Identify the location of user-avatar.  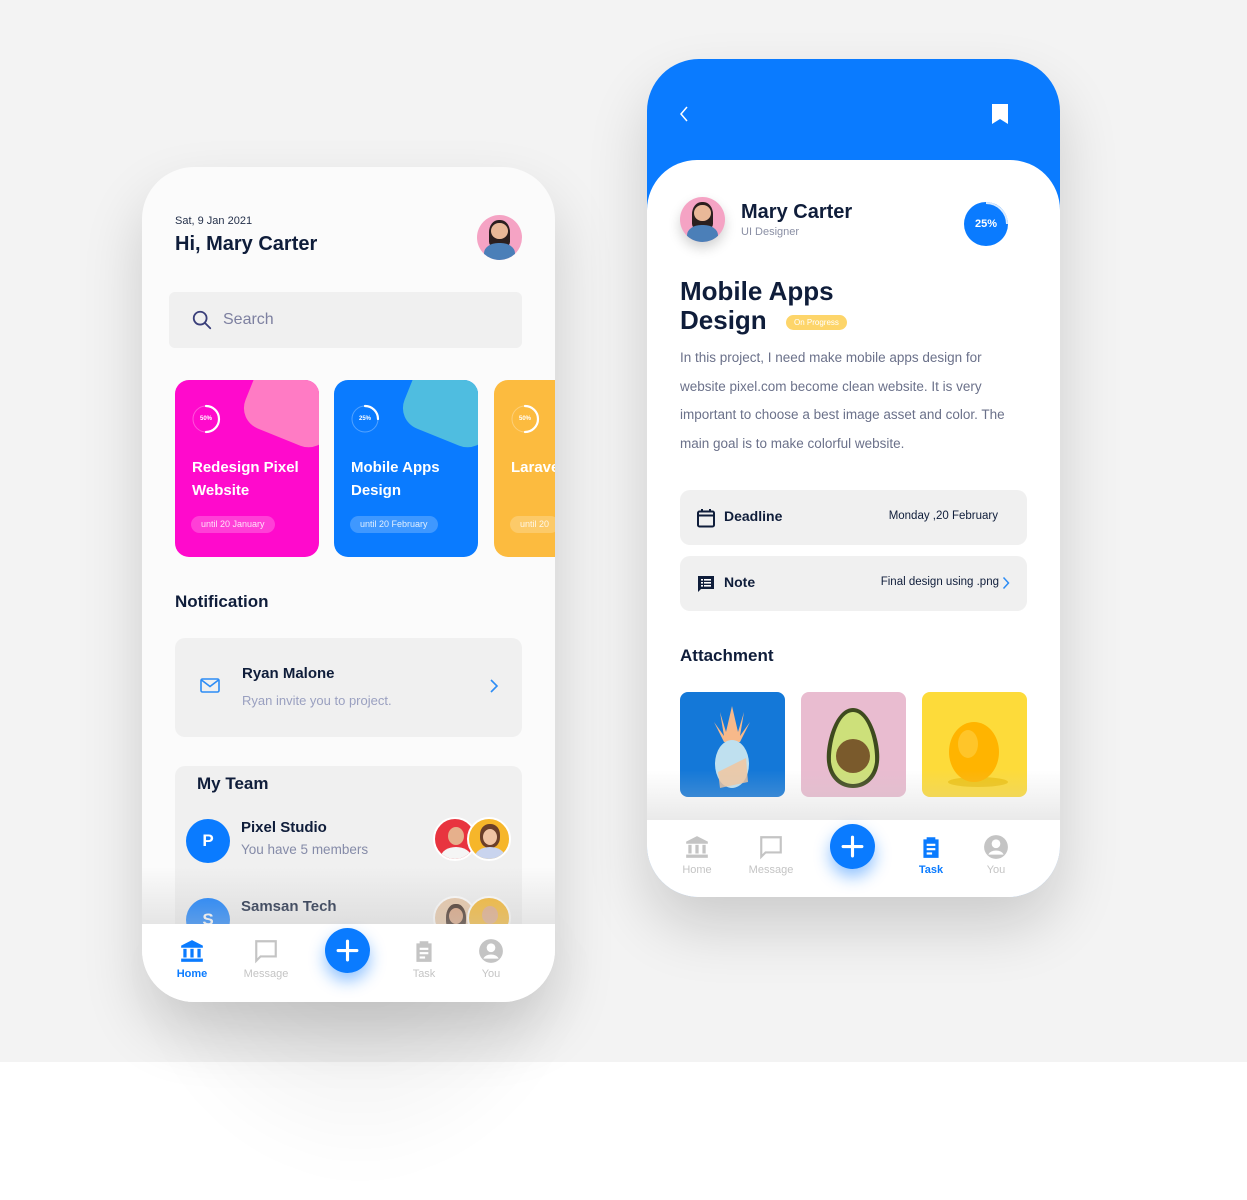
(499, 237).